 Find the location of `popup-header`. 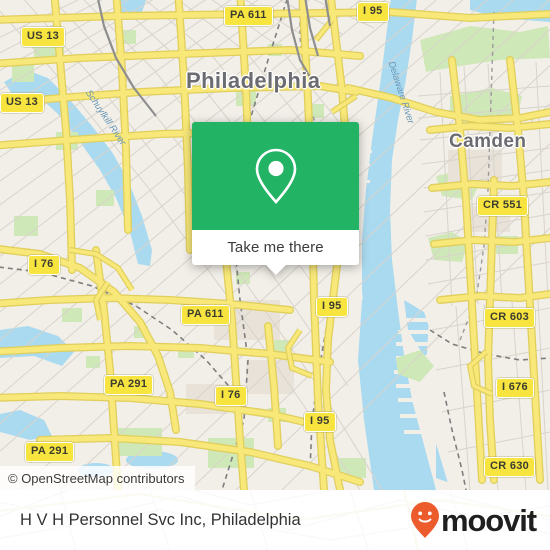

popup-header is located at coordinates (275, 176).